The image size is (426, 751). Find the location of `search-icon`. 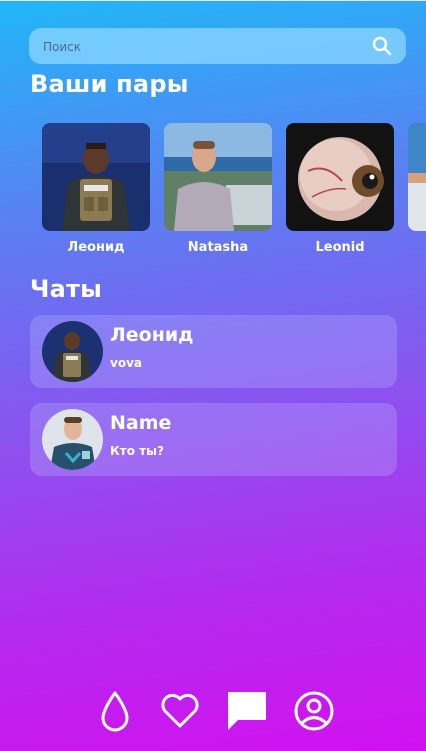

search-icon is located at coordinates (382, 46).